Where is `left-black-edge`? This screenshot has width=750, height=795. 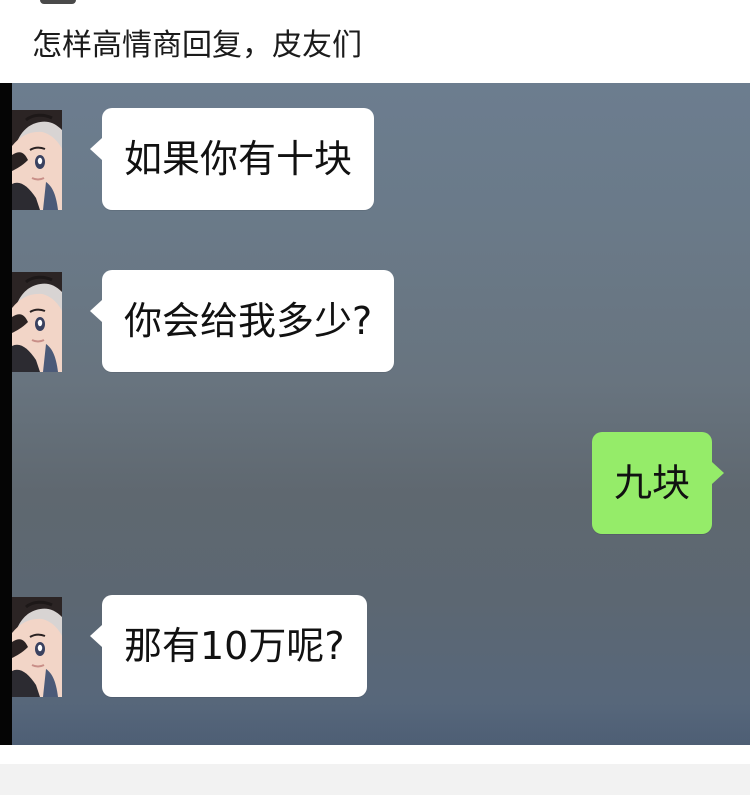 left-black-edge is located at coordinates (6, 414).